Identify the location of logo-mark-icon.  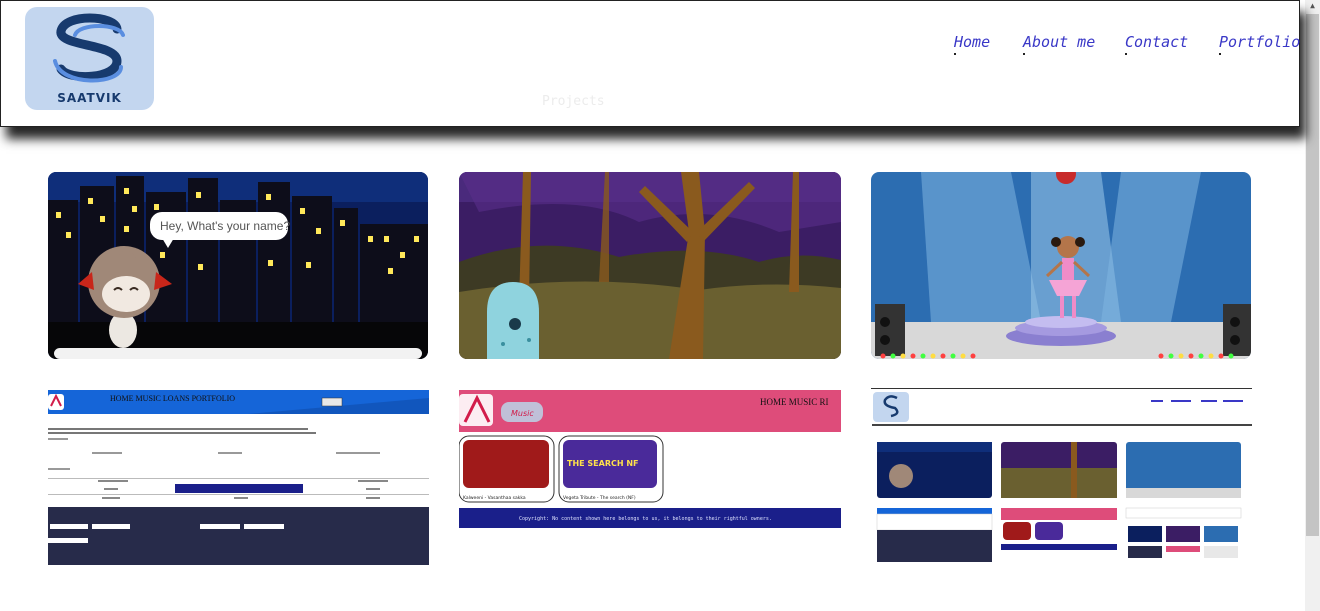
(89, 48).